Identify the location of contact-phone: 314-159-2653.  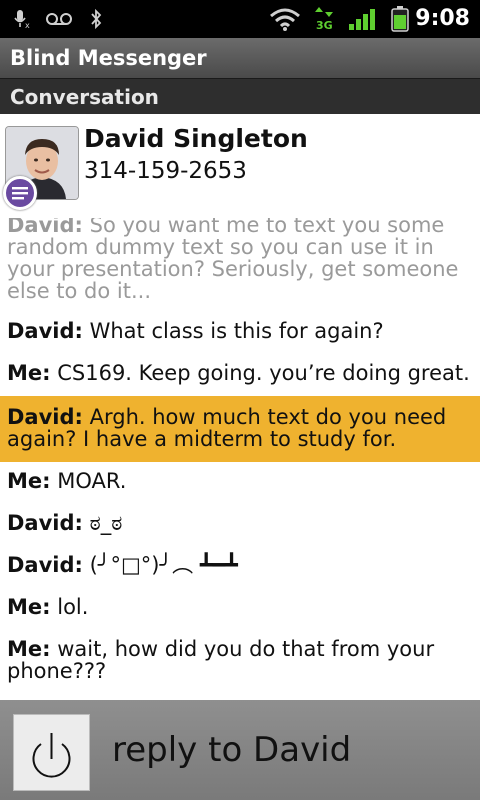
(165, 171).